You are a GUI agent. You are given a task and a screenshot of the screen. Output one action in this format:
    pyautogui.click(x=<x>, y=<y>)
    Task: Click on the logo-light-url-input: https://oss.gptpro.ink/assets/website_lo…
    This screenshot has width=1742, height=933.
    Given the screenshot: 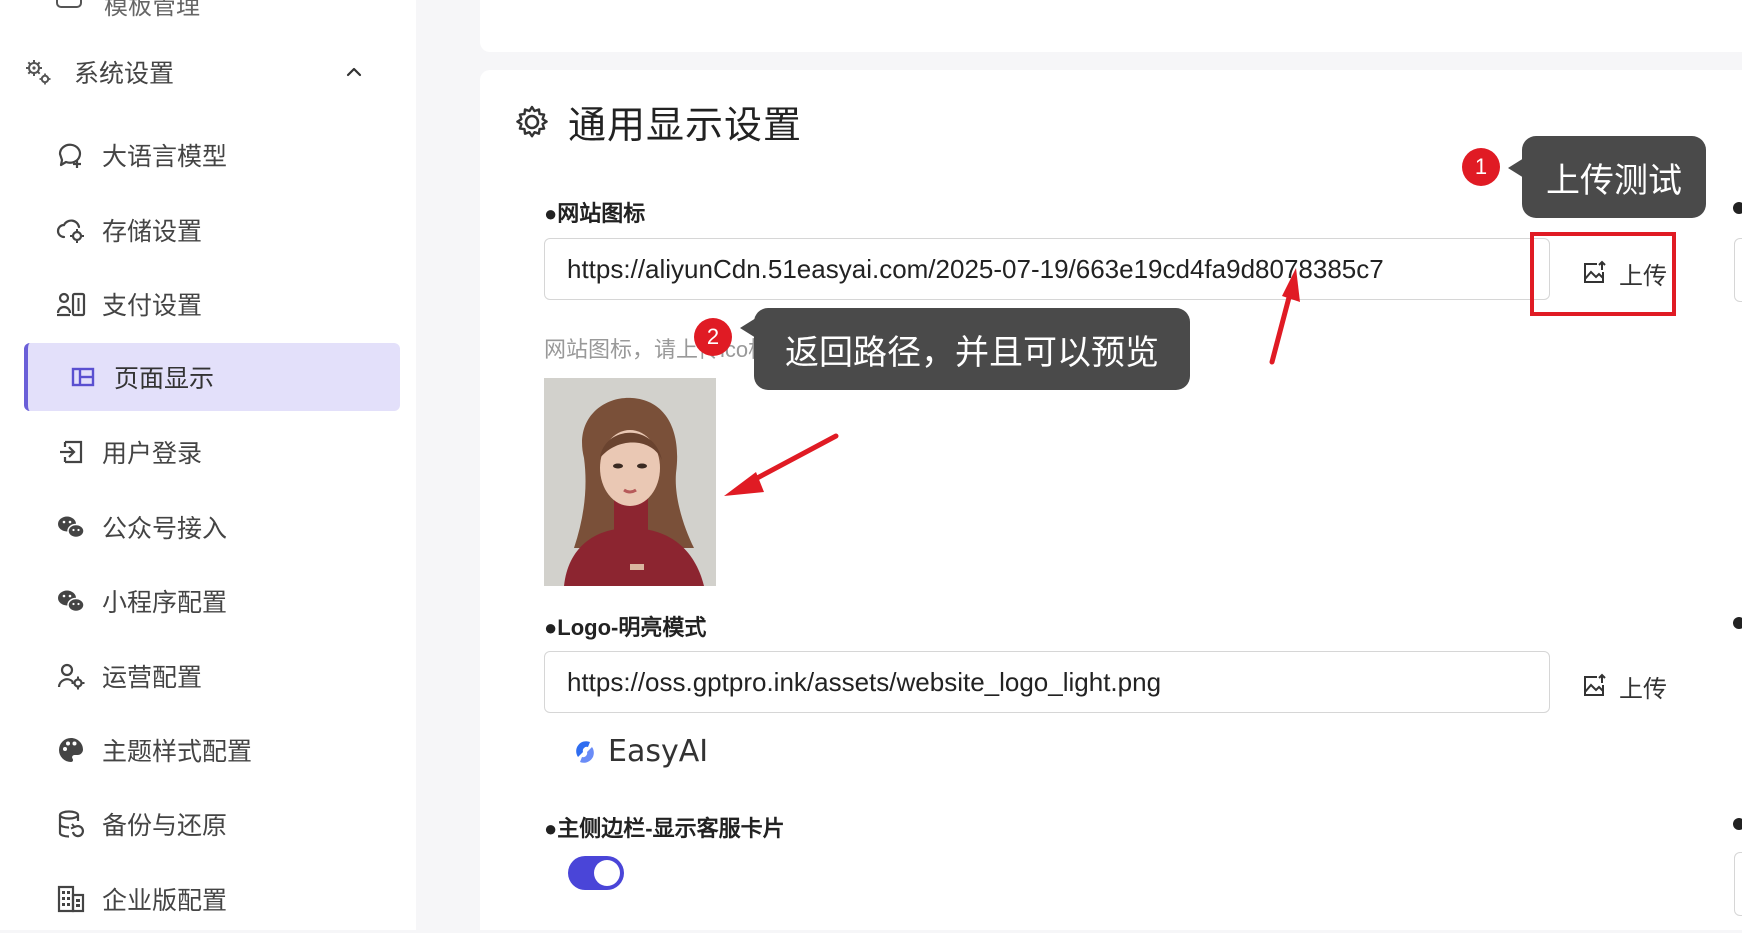 What is the action you would take?
    pyautogui.click(x=1047, y=682)
    